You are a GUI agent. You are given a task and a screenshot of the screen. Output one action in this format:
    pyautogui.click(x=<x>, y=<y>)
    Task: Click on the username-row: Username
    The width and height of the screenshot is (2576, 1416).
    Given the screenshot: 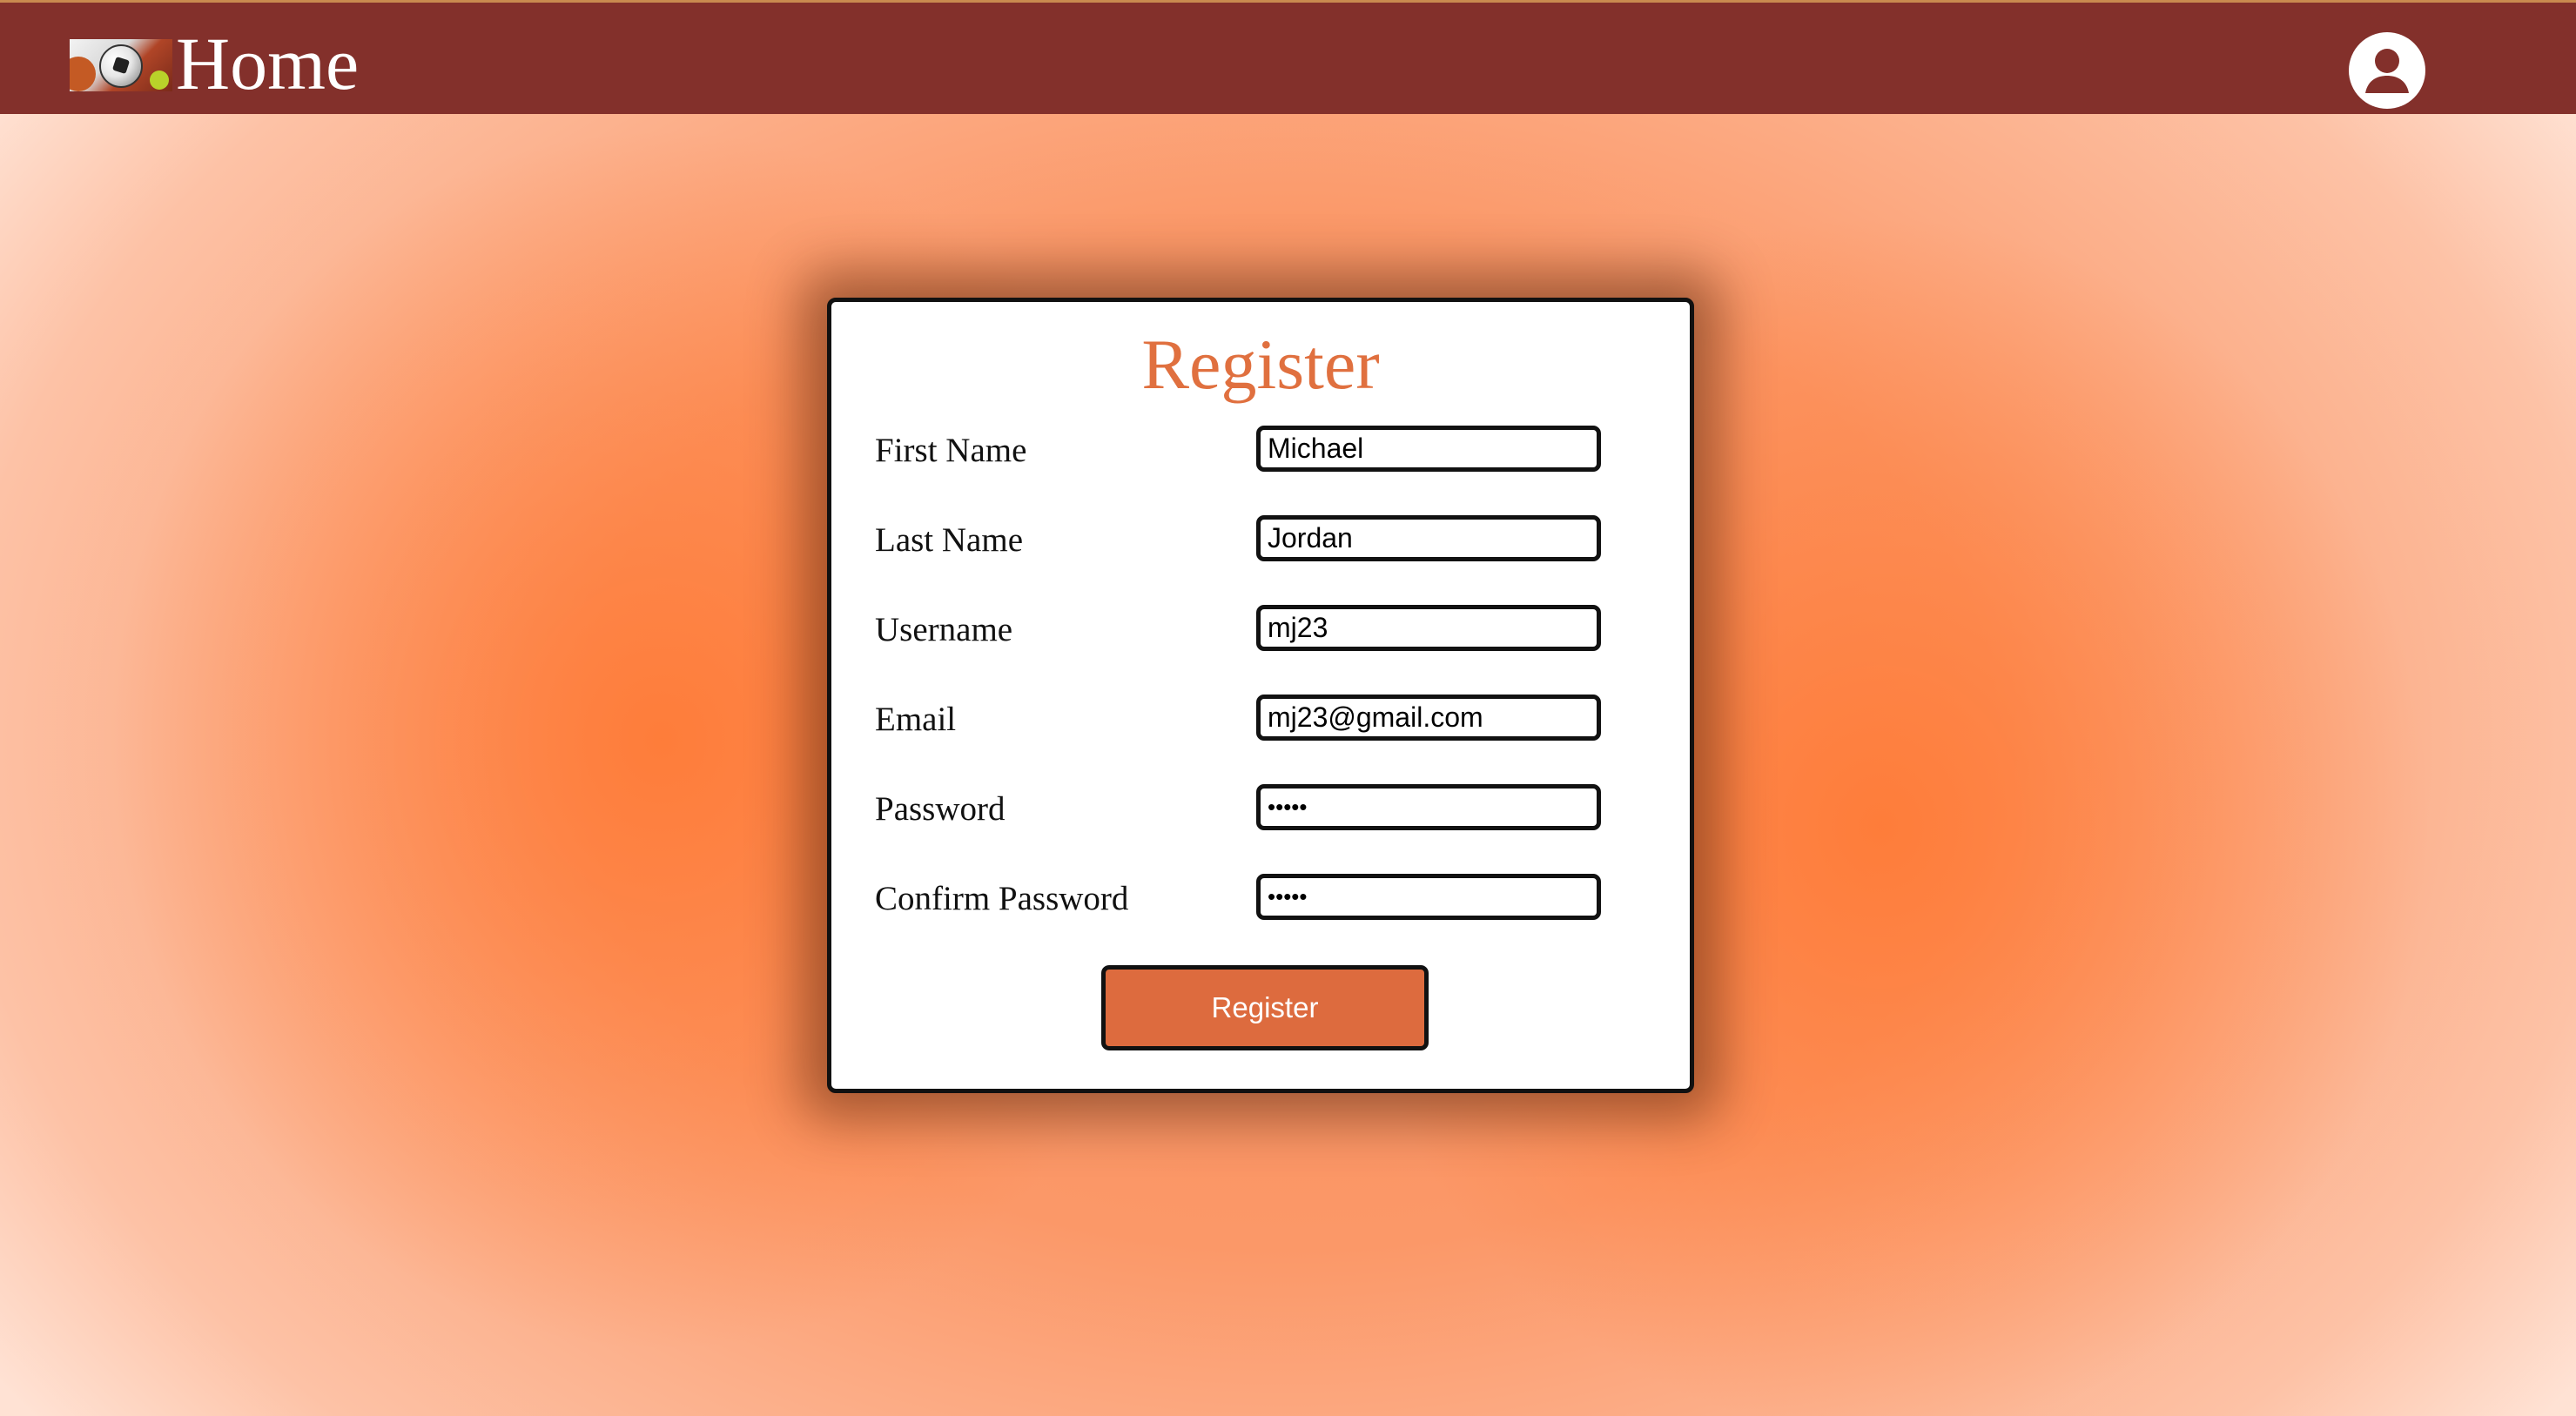 What is the action you would take?
    pyautogui.click(x=1260, y=629)
    